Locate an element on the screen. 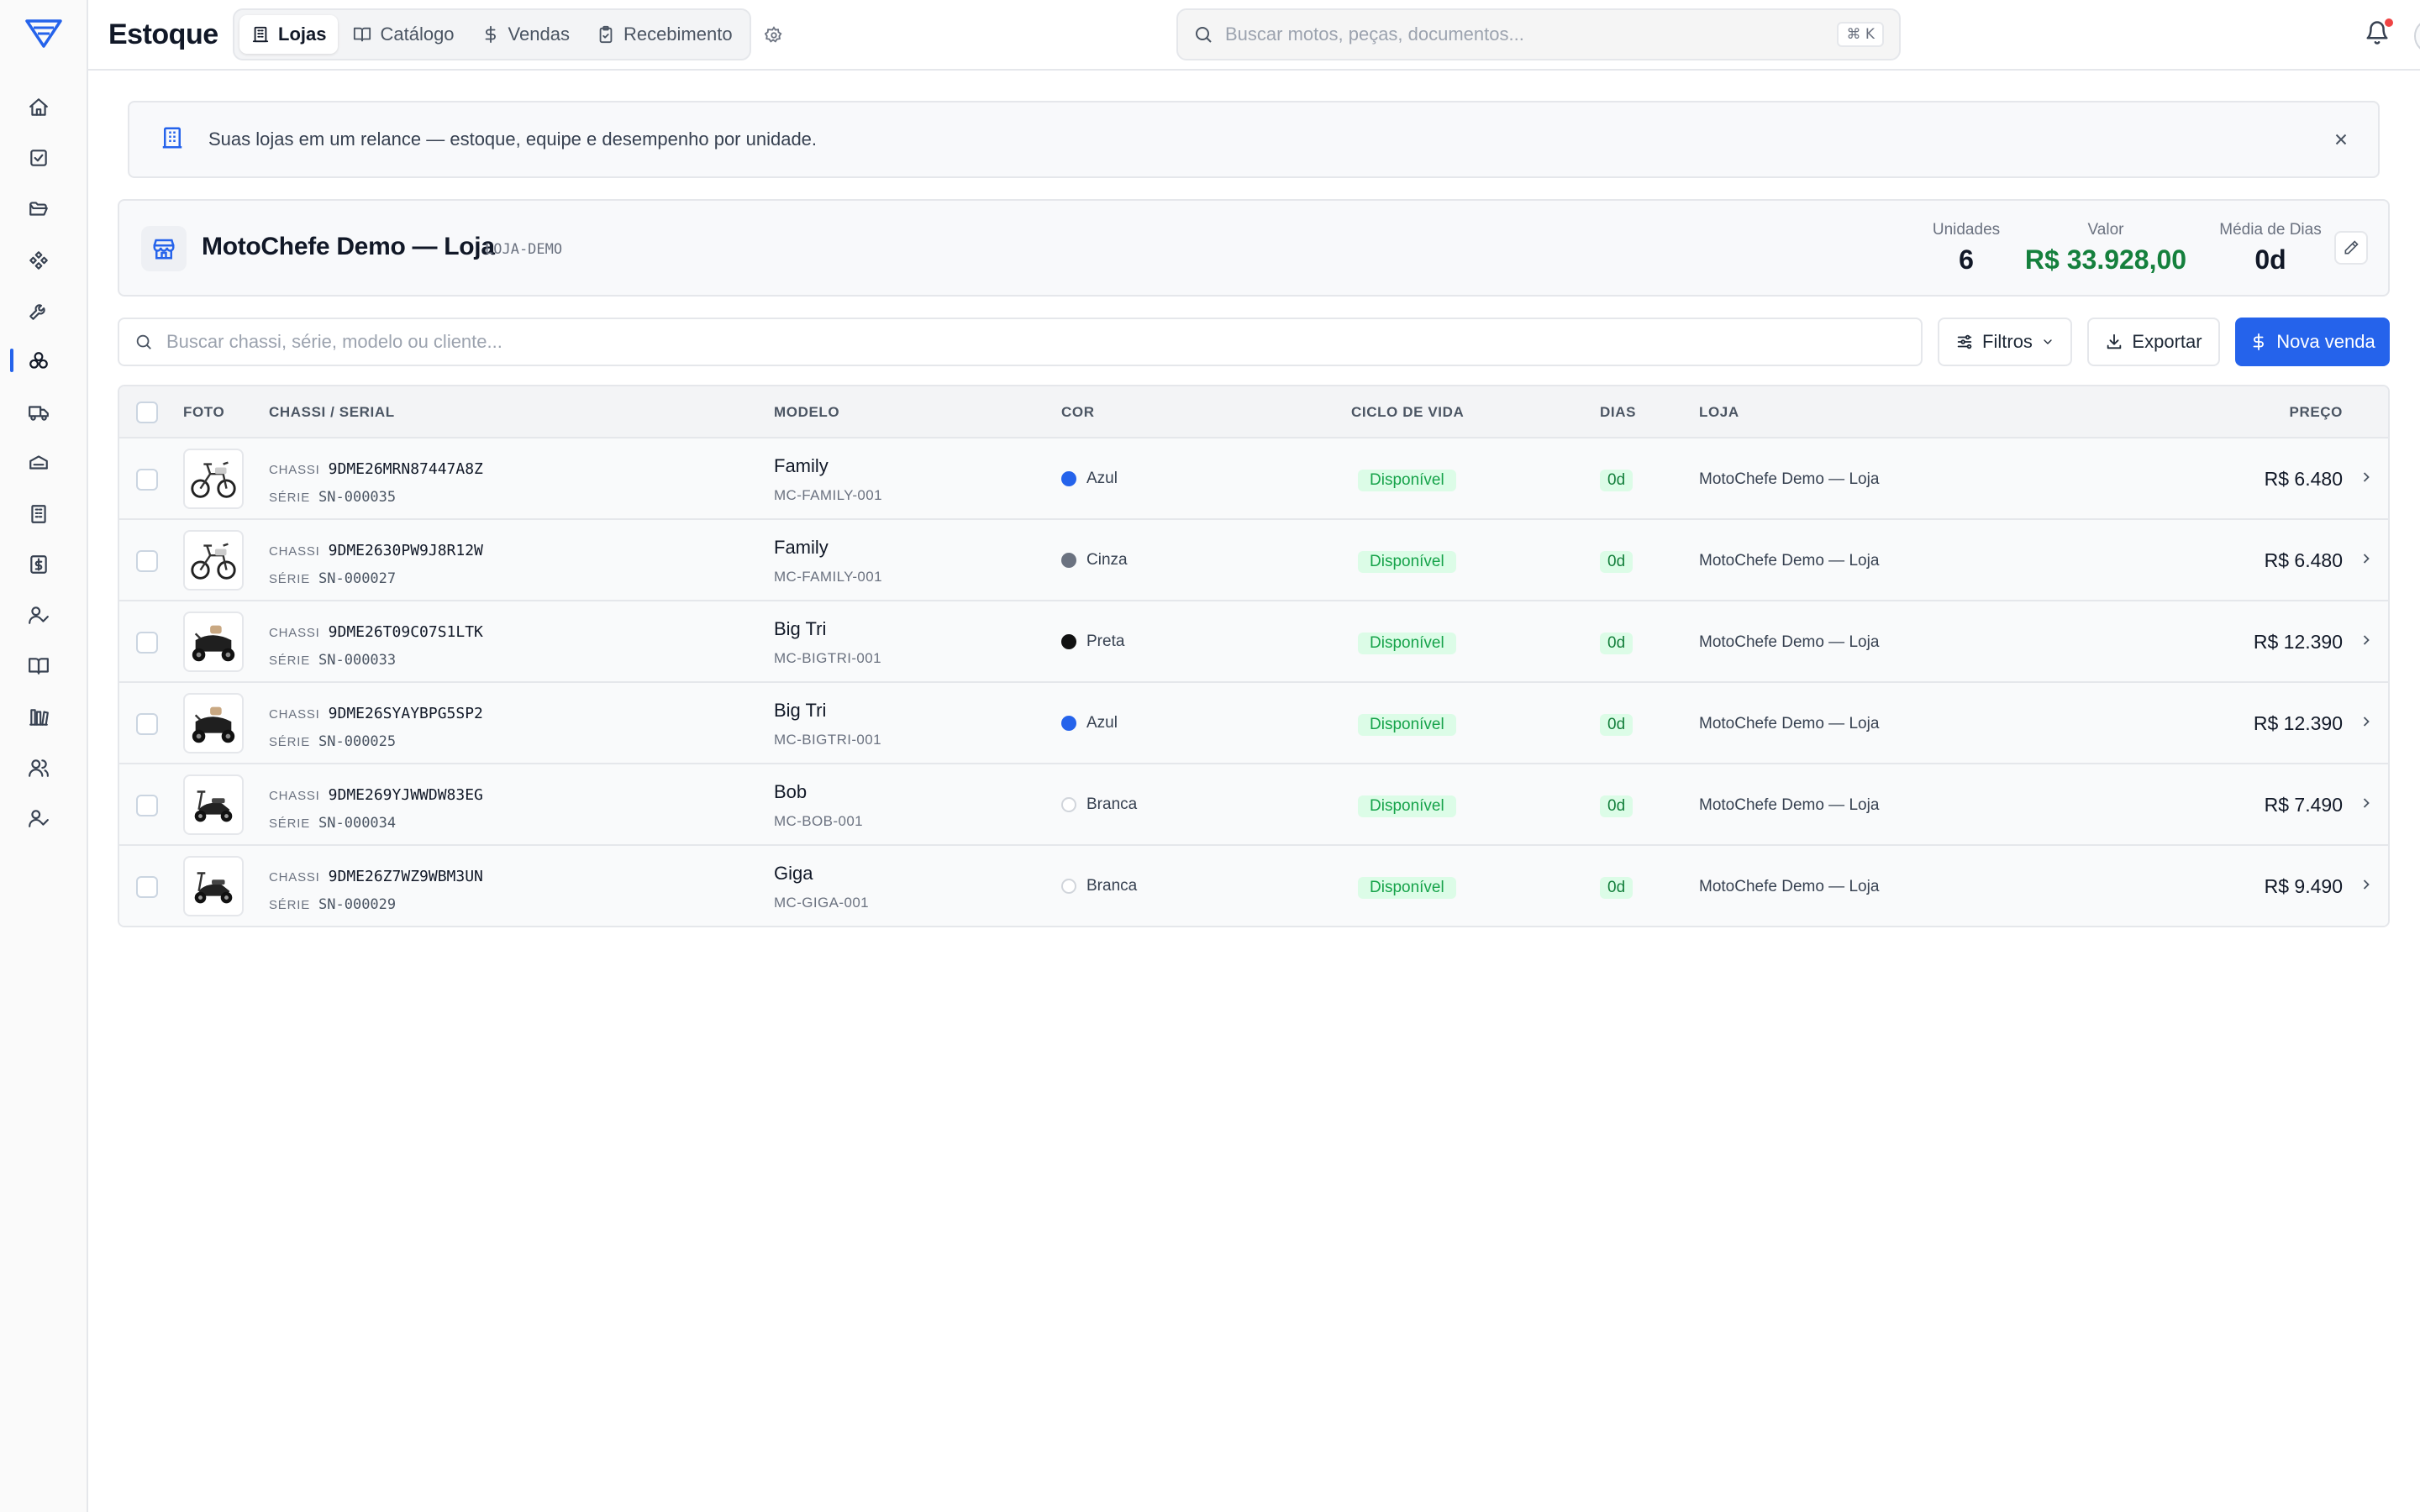 This screenshot has height=1512, width=2420. table-search-input is located at coordinates (1036, 342).